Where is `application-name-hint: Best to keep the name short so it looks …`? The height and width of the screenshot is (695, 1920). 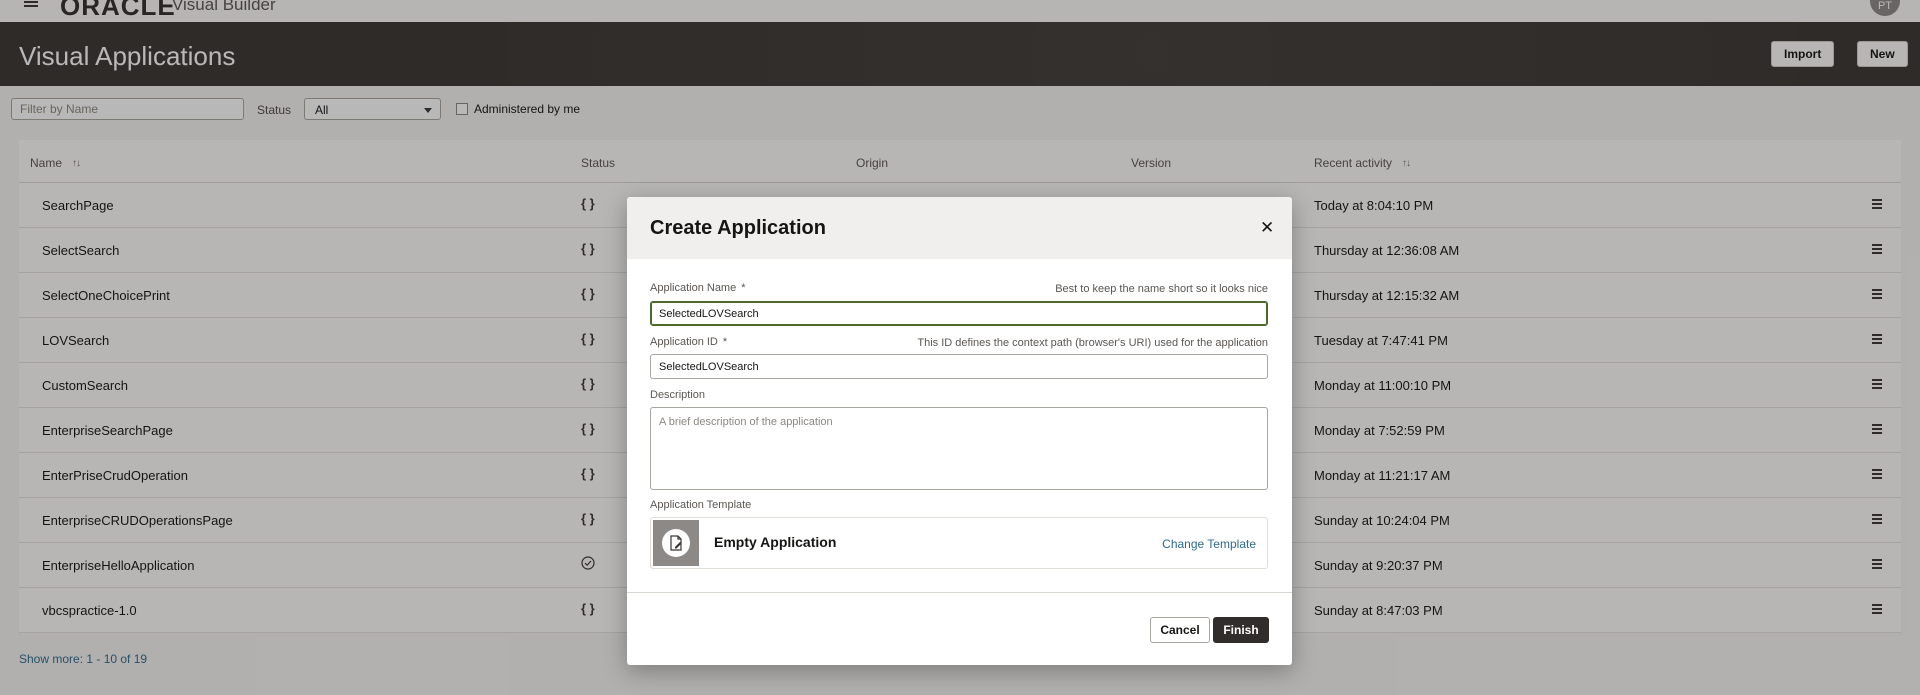
application-name-hint: Best to keep the name short so it looks … is located at coordinates (1161, 289).